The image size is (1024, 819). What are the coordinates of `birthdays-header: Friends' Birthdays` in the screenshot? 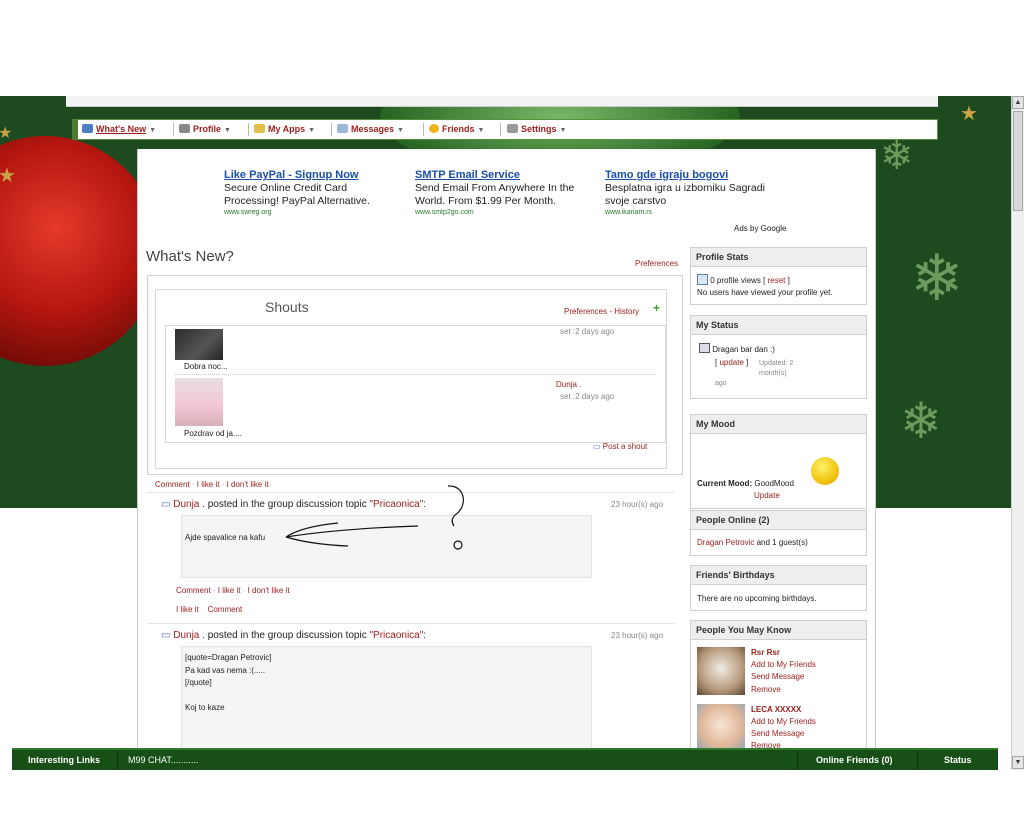 It's located at (778, 575).